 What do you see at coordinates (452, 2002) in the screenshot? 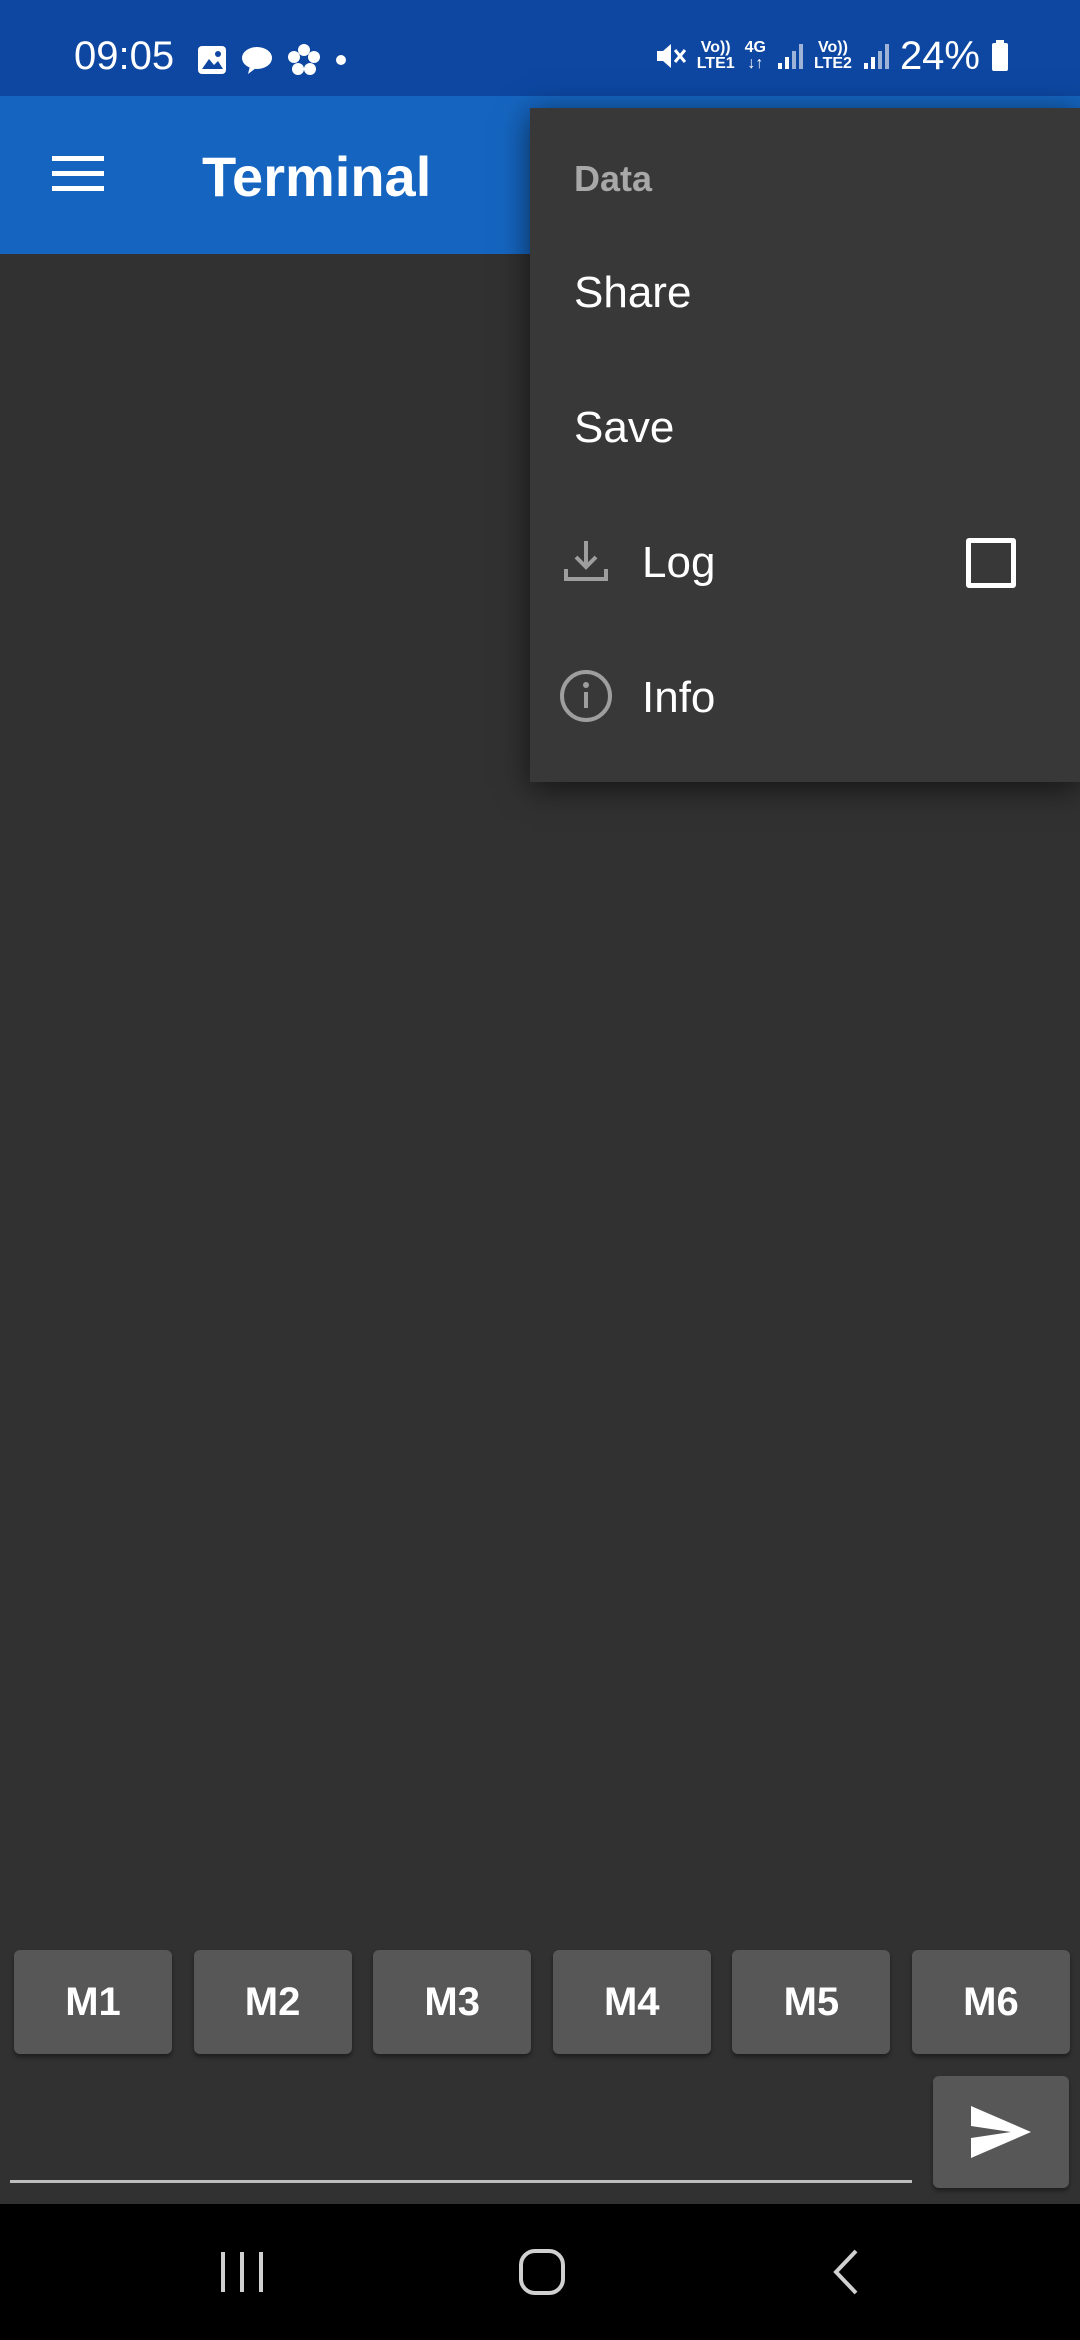
I see `macro-button-m3: M3` at bounding box center [452, 2002].